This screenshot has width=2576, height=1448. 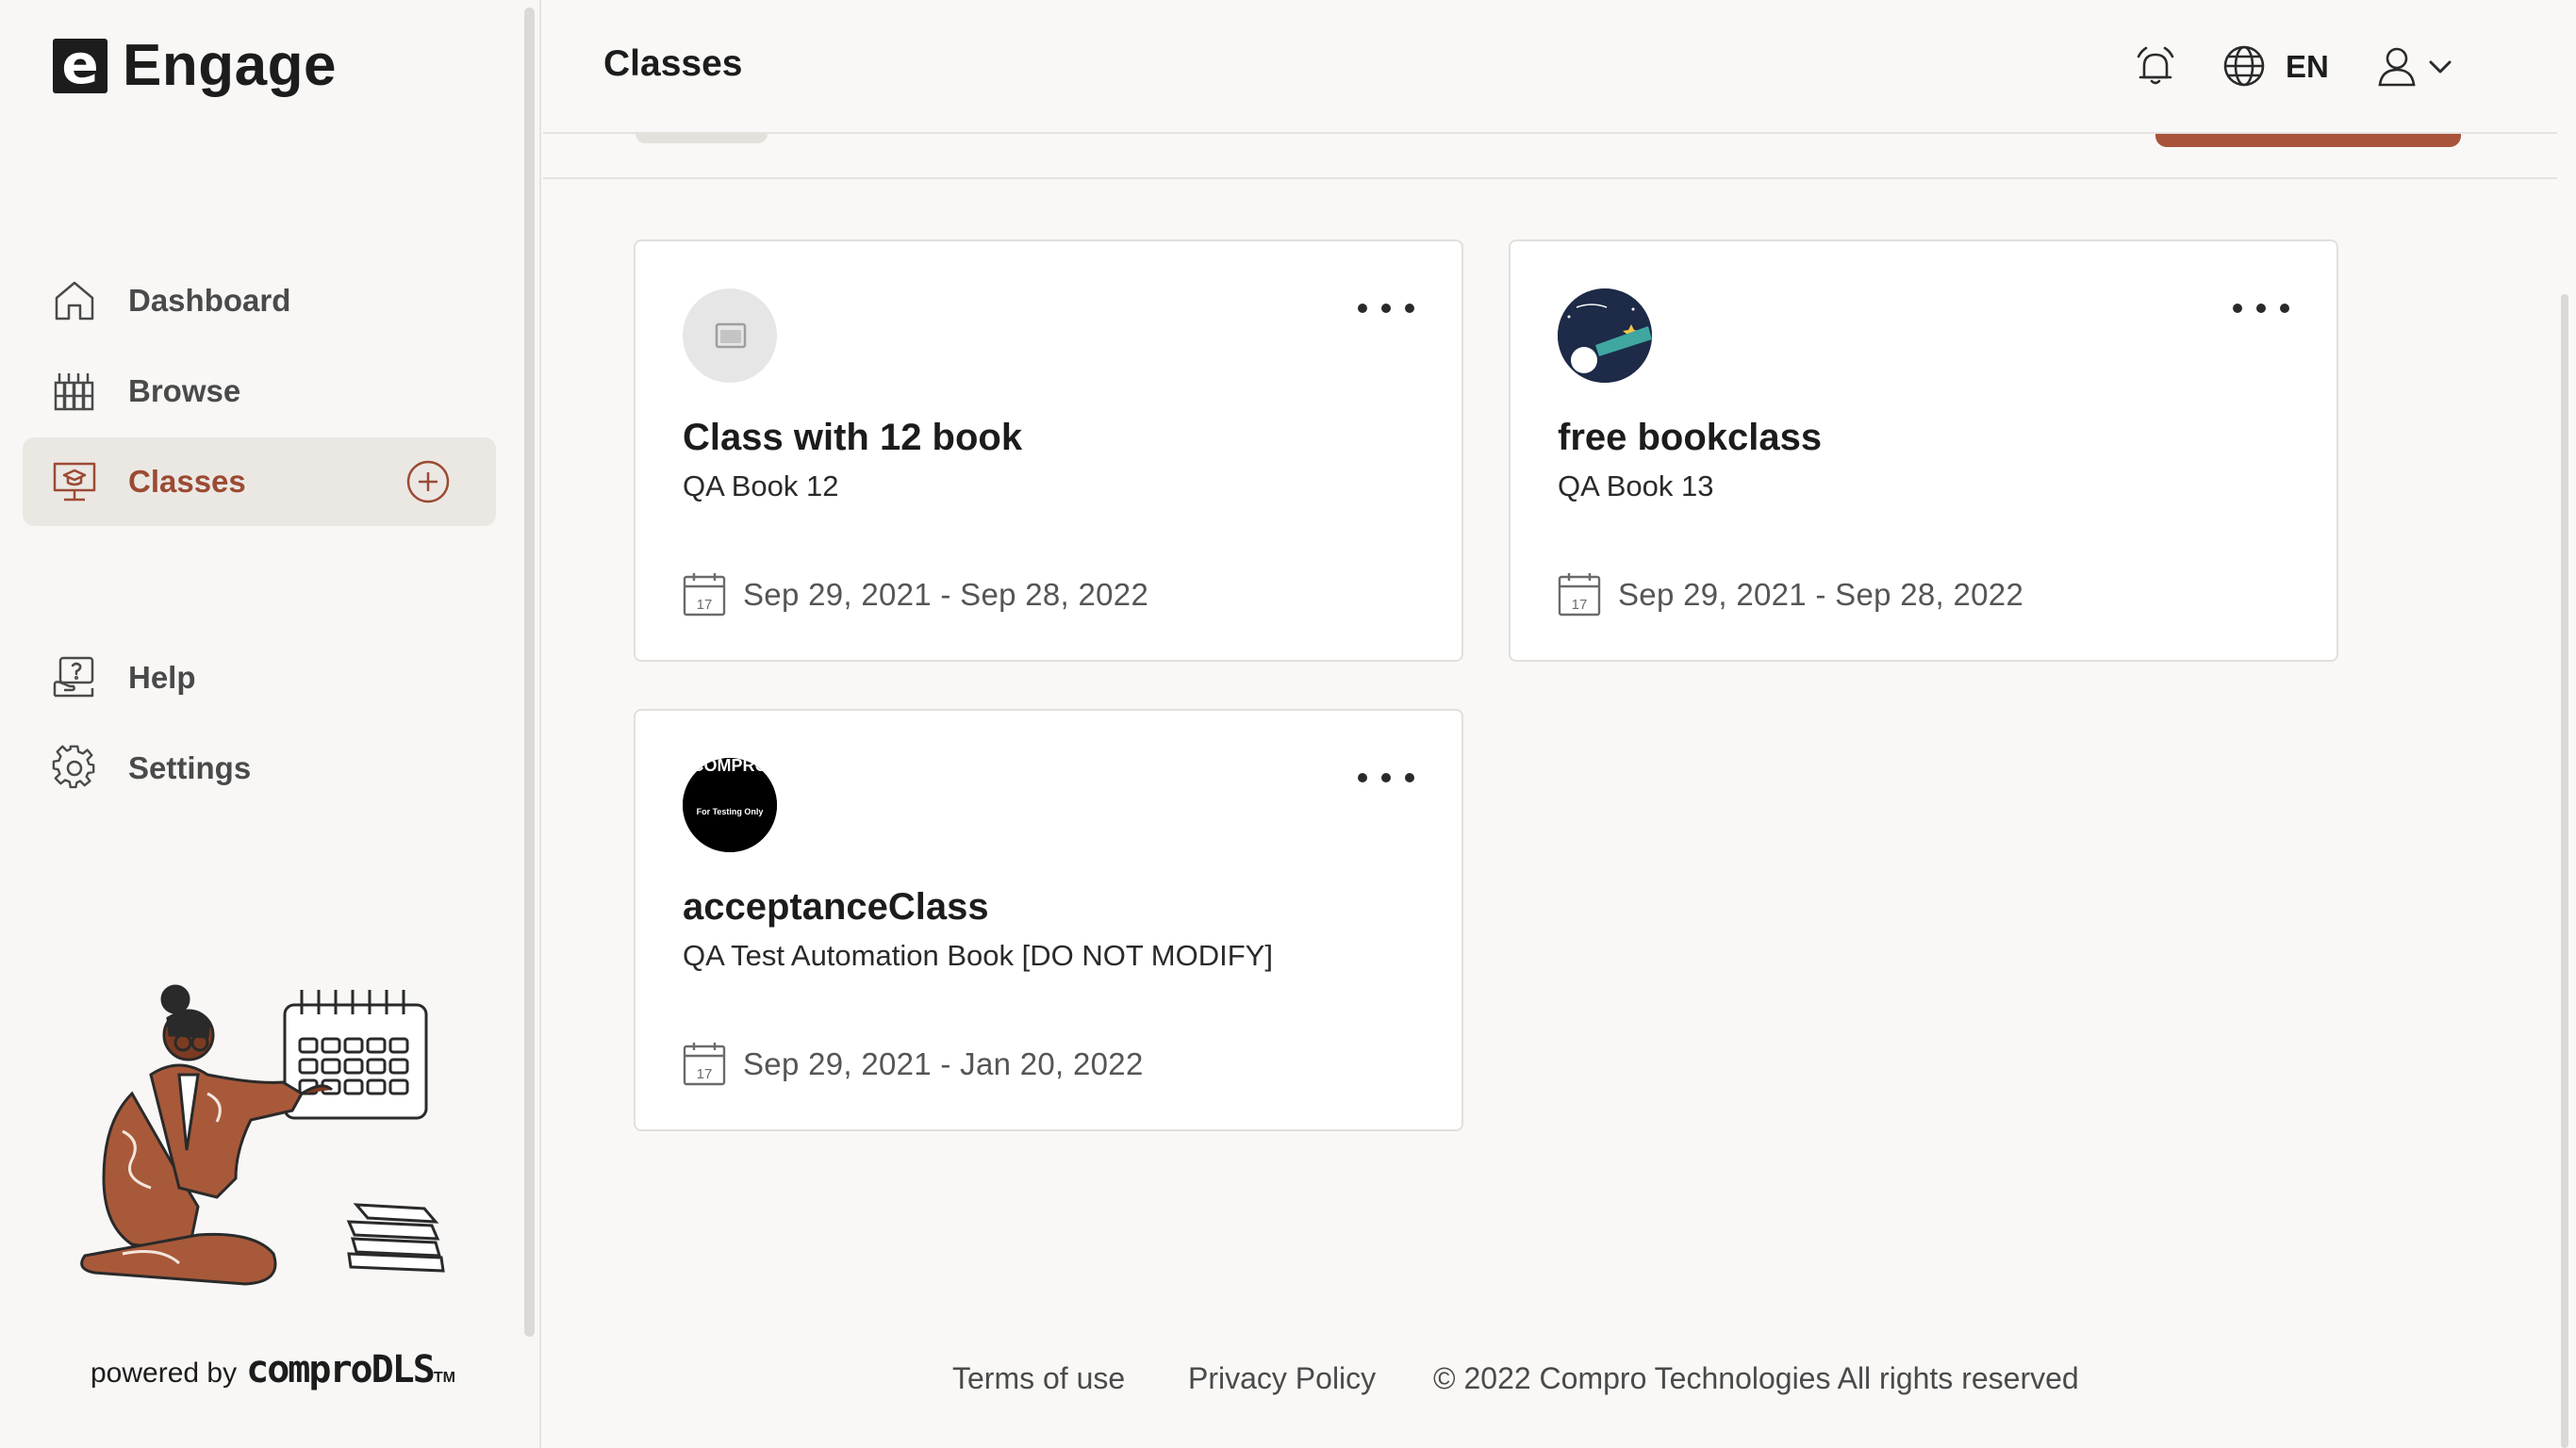 I want to click on sidebar-item-label: Browse, so click(x=184, y=390).